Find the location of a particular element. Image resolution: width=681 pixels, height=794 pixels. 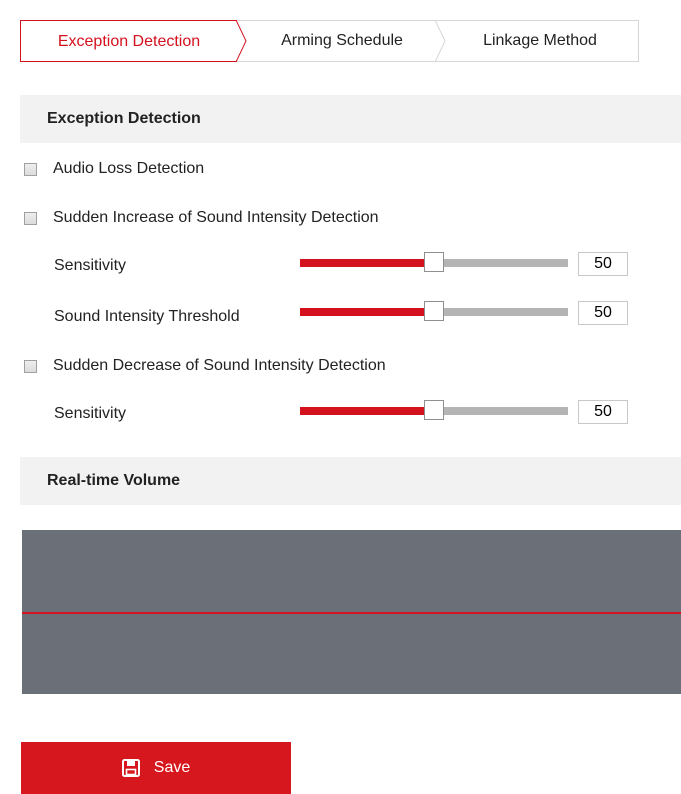

audio-loss-checkbox is located at coordinates (30, 169).